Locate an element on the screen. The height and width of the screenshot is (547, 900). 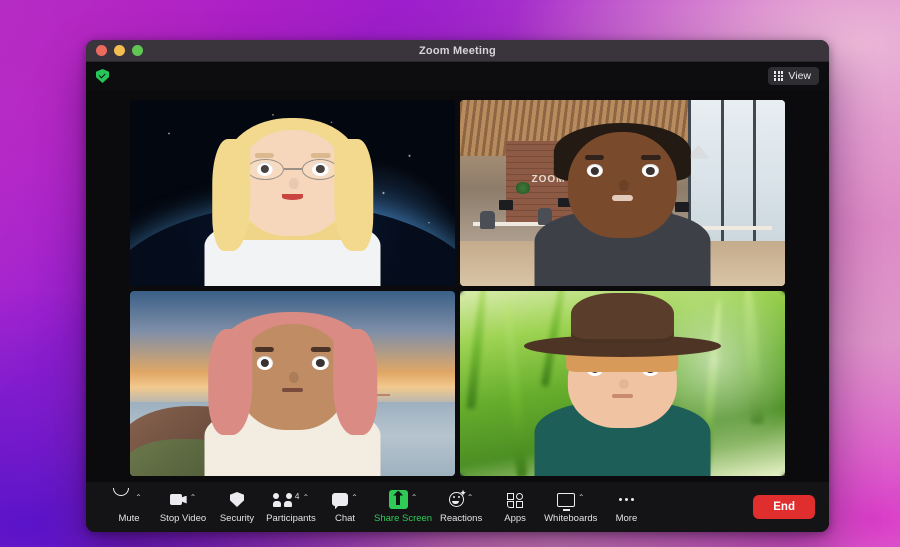
toolbar-mute-button: ⌃ Mute is located at coordinates (129, 507).